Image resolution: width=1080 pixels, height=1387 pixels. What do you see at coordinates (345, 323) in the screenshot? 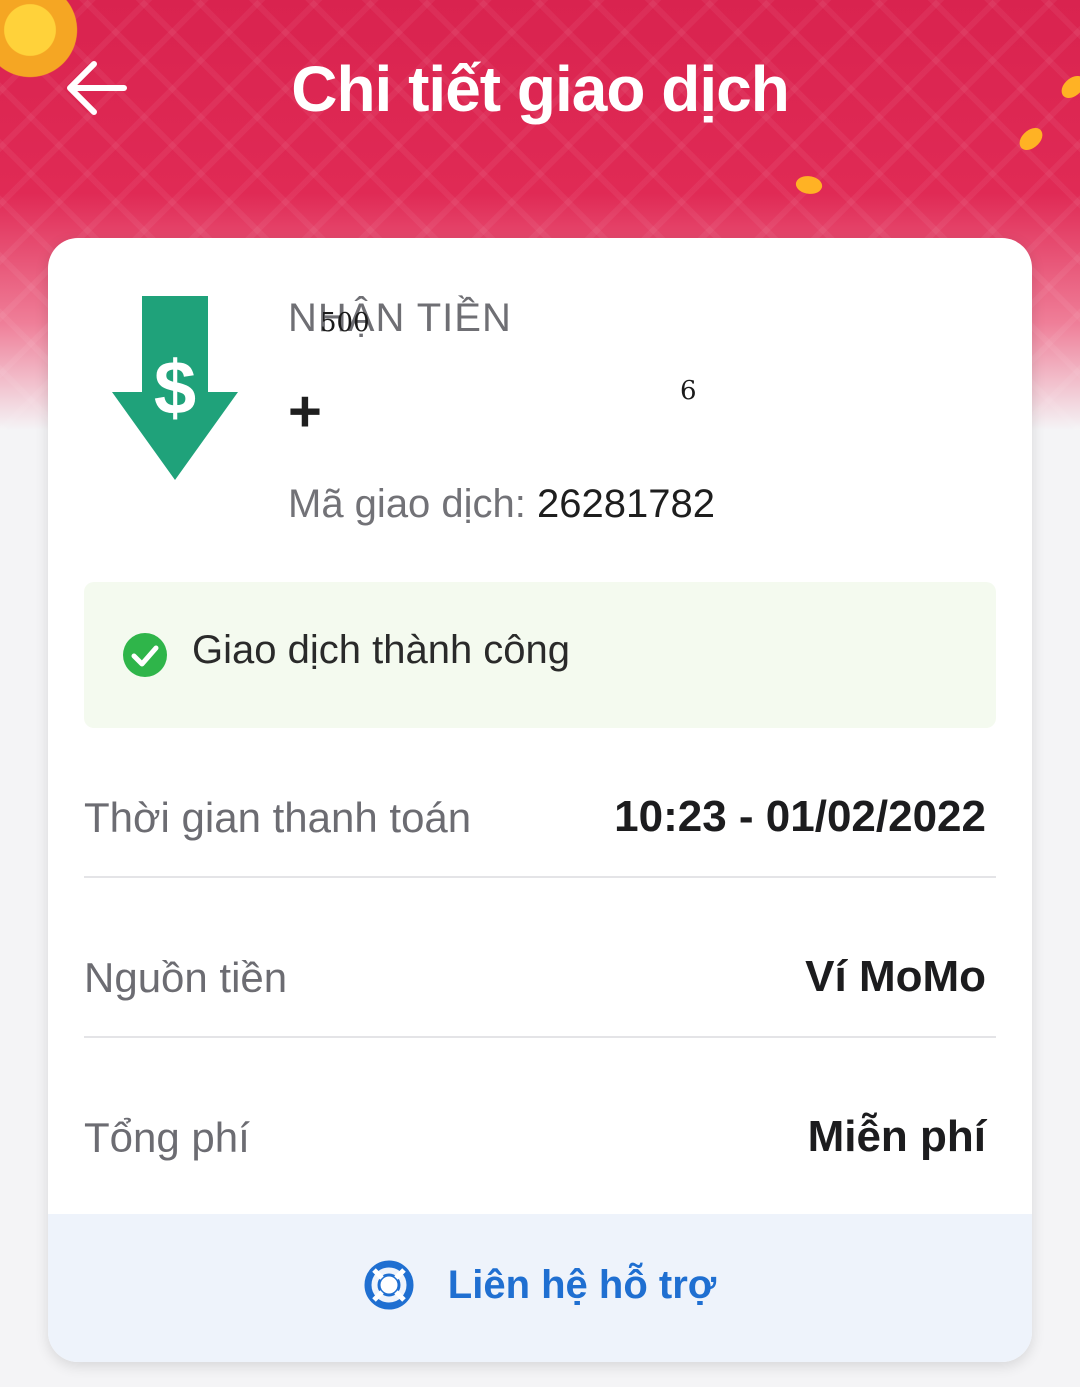
I see `overlay-amount-text: 500` at bounding box center [345, 323].